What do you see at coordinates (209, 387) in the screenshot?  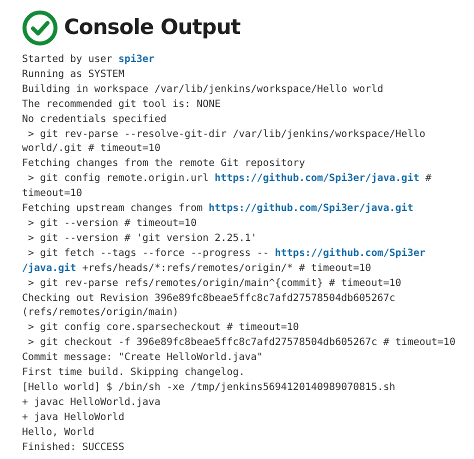 I see `log-line: [Hello world] $ /bin/sh -xe /tmp/jenkins5694120140989070815.sh` at bounding box center [209, 387].